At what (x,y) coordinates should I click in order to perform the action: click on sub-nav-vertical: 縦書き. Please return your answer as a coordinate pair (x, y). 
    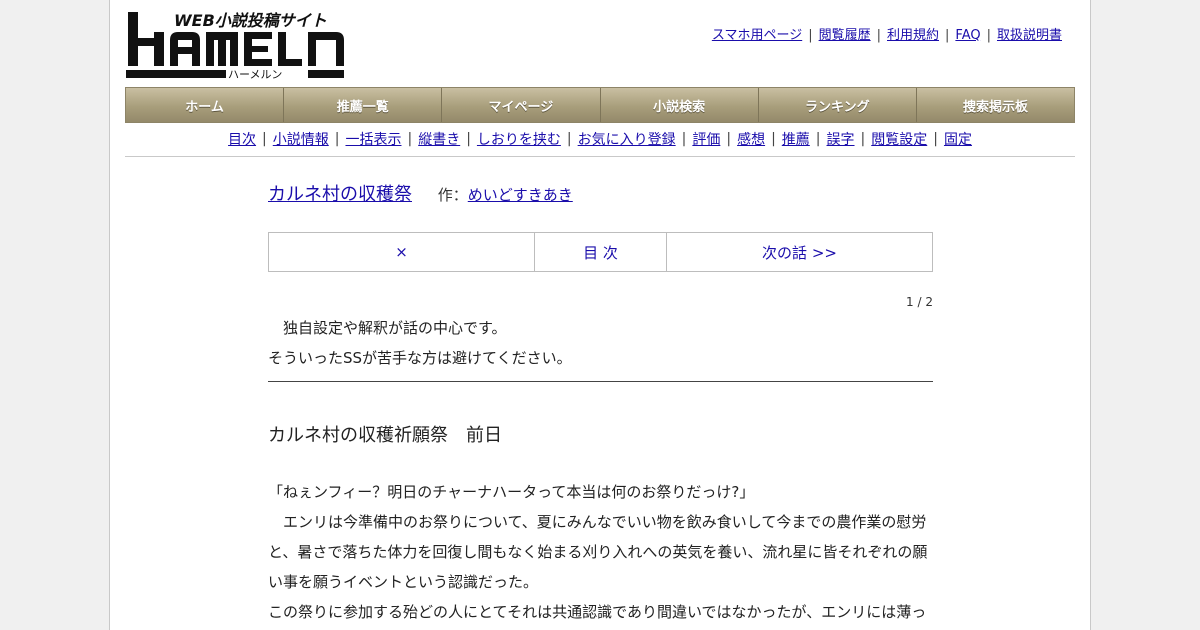
    Looking at the image, I should click on (439, 139).